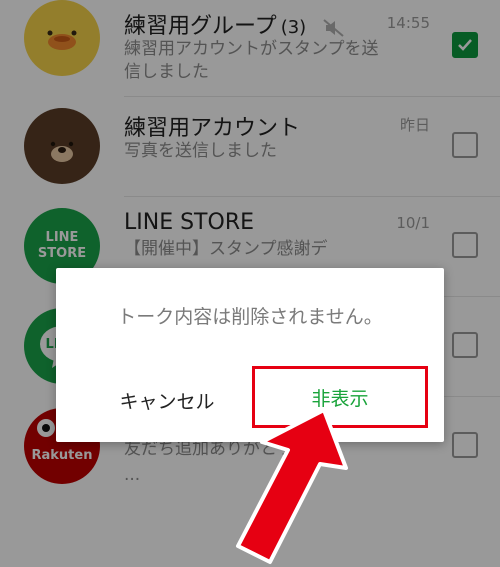  What do you see at coordinates (250, 317) in the screenshot?
I see `dialog-message: トーク内容は削除されません。` at bounding box center [250, 317].